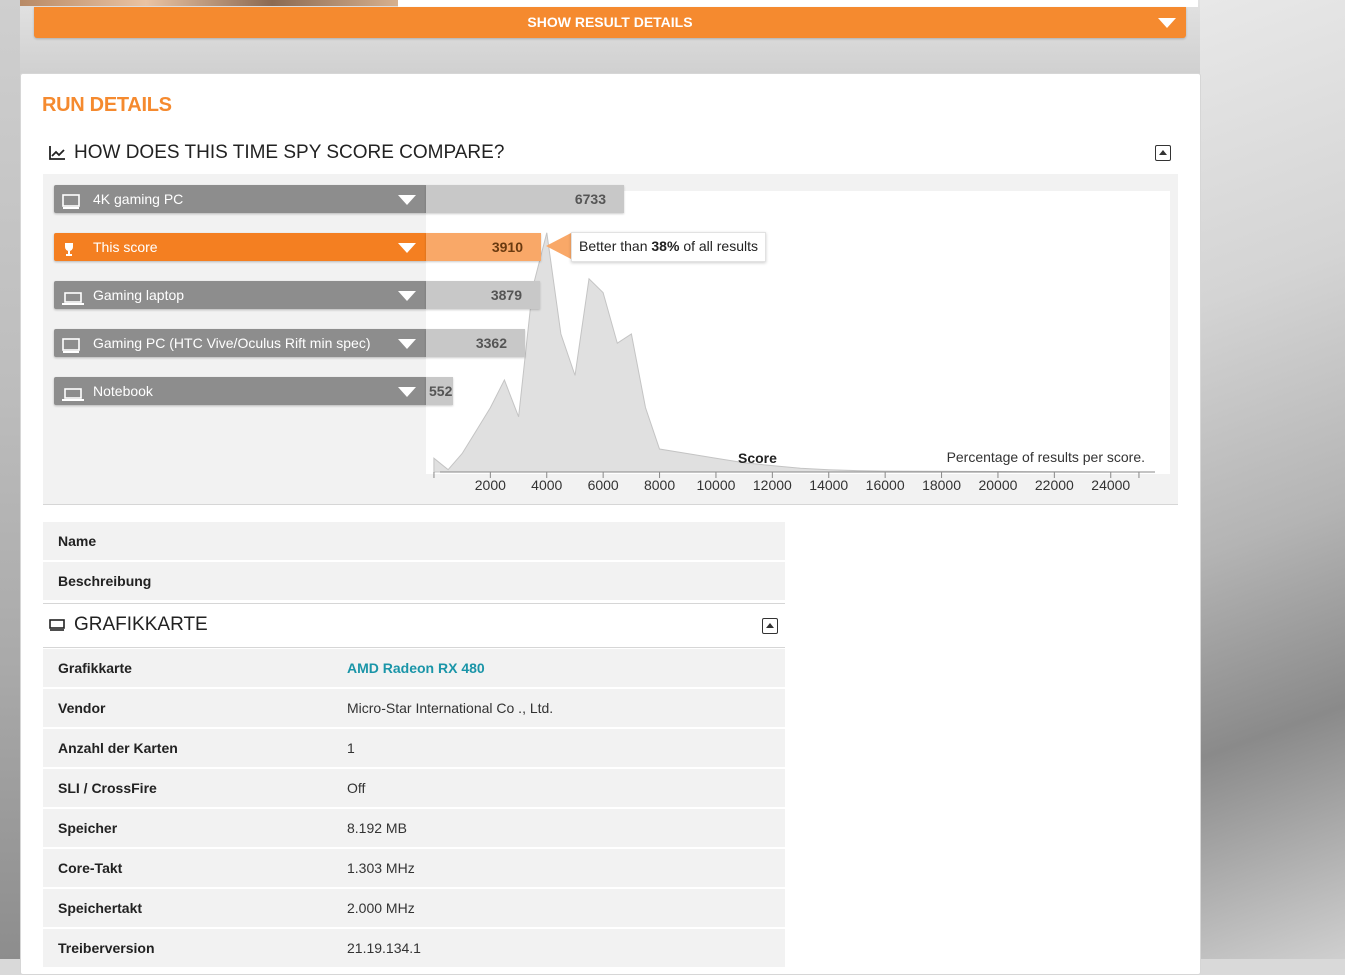 This screenshot has width=1345, height=975. What do you see at coordinates (483, 295) in the screenshot?
I see `compare-bar-value: 3879` at bounding box center [483, 295].